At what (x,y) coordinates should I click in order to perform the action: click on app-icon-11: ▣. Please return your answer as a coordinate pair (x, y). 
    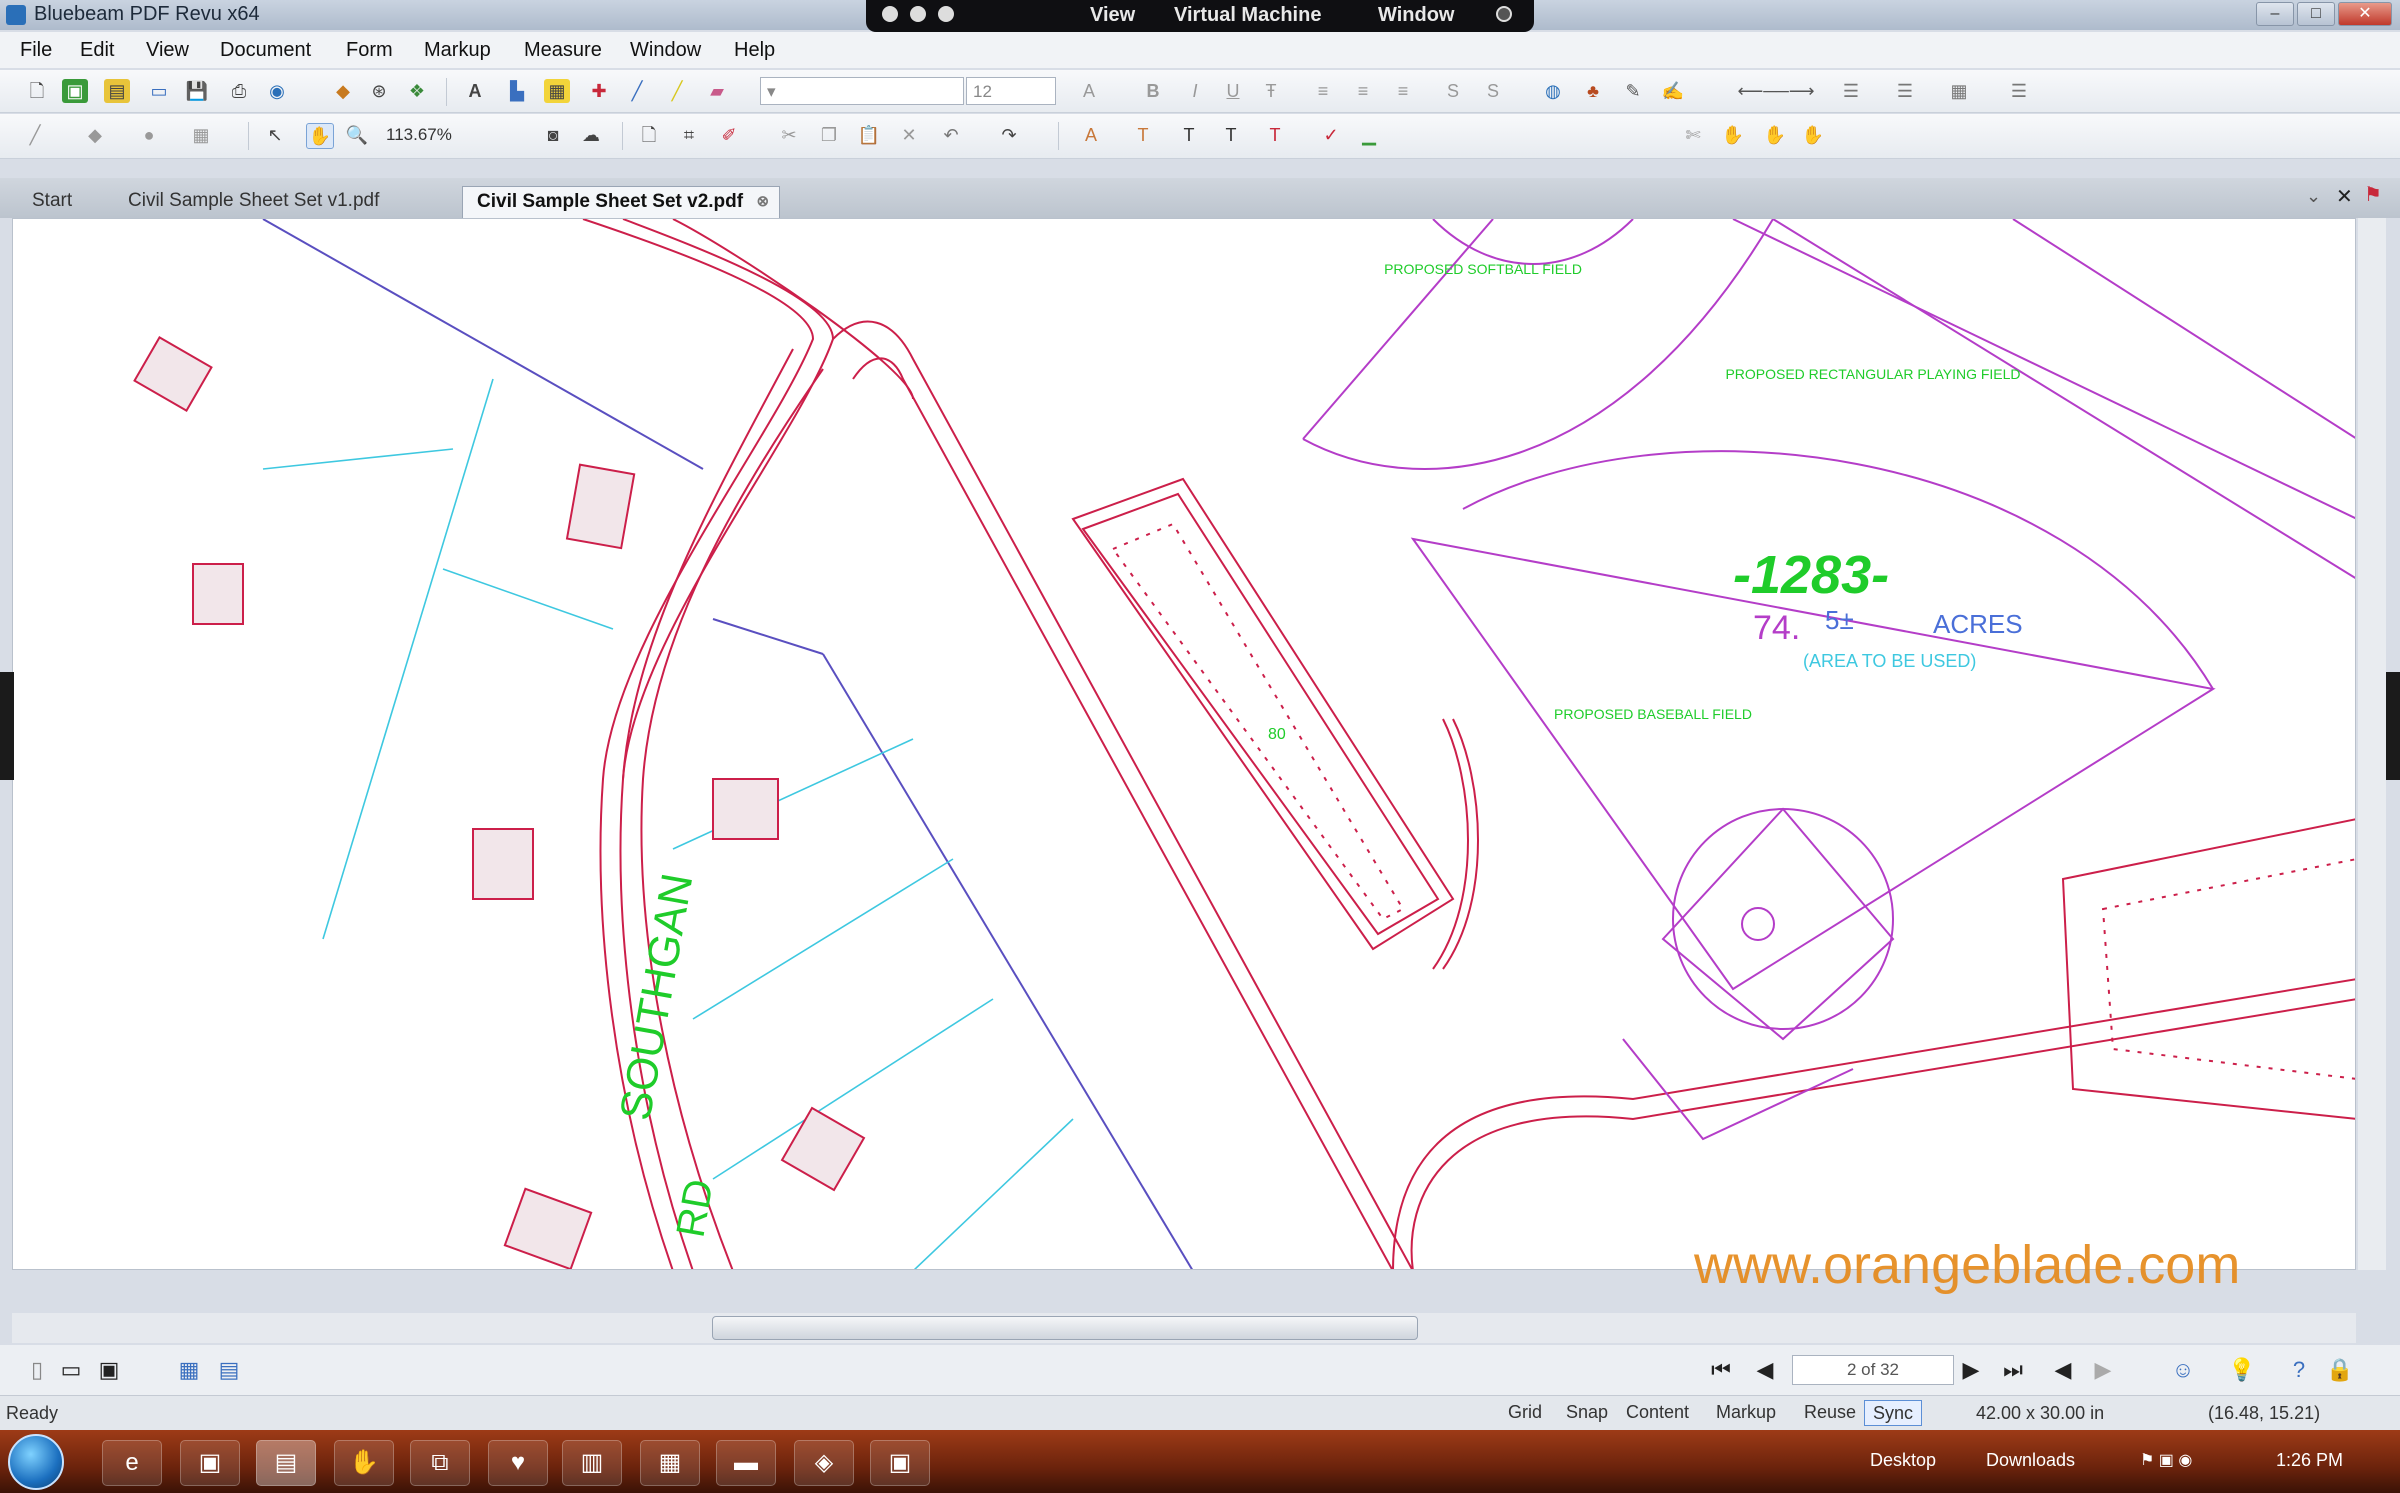
    Looking at the image, I should click on (900, 1463).